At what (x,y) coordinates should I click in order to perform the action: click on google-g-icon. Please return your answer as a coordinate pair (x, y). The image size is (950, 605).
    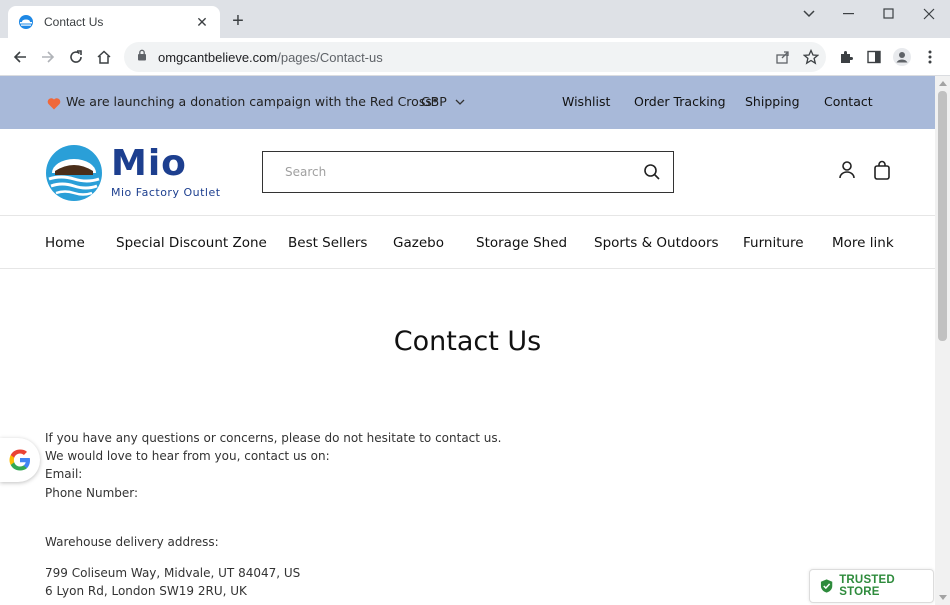
    Looking at the image, I should click on (19, 460).